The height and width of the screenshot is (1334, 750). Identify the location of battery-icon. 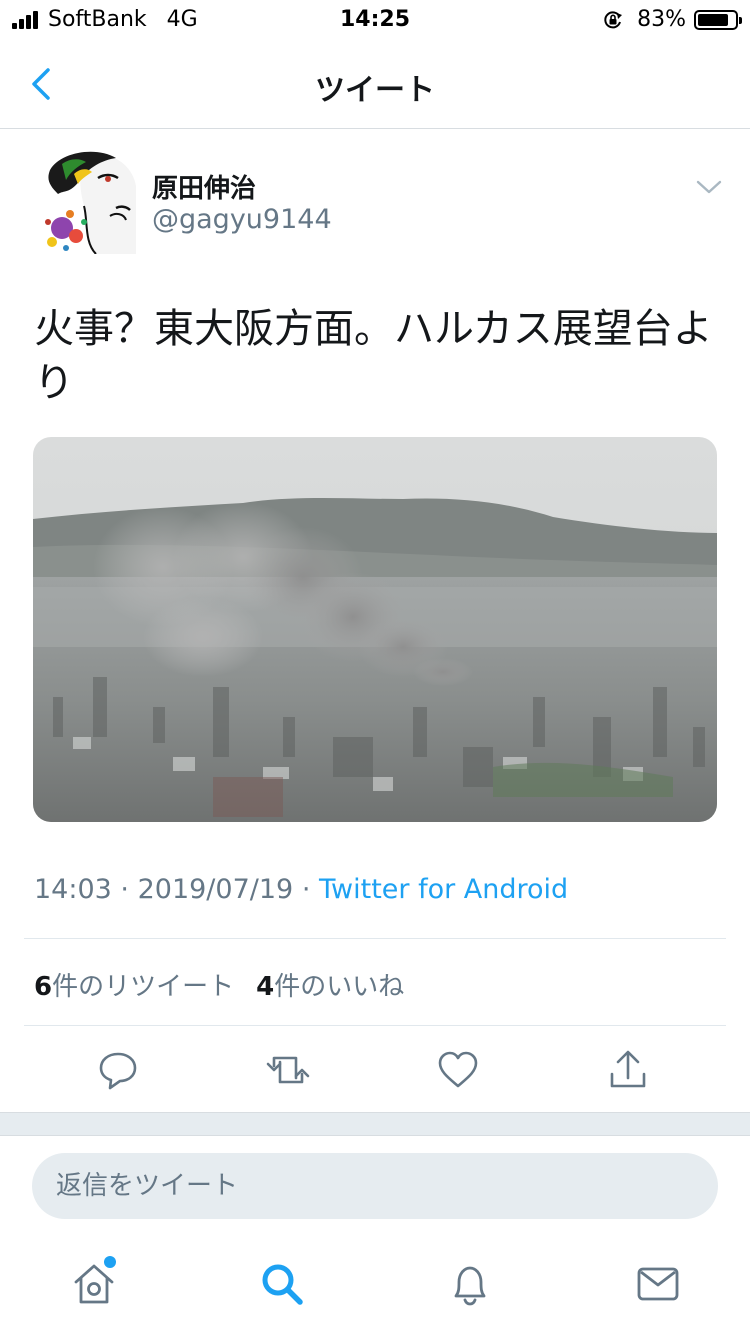
(718, 19).